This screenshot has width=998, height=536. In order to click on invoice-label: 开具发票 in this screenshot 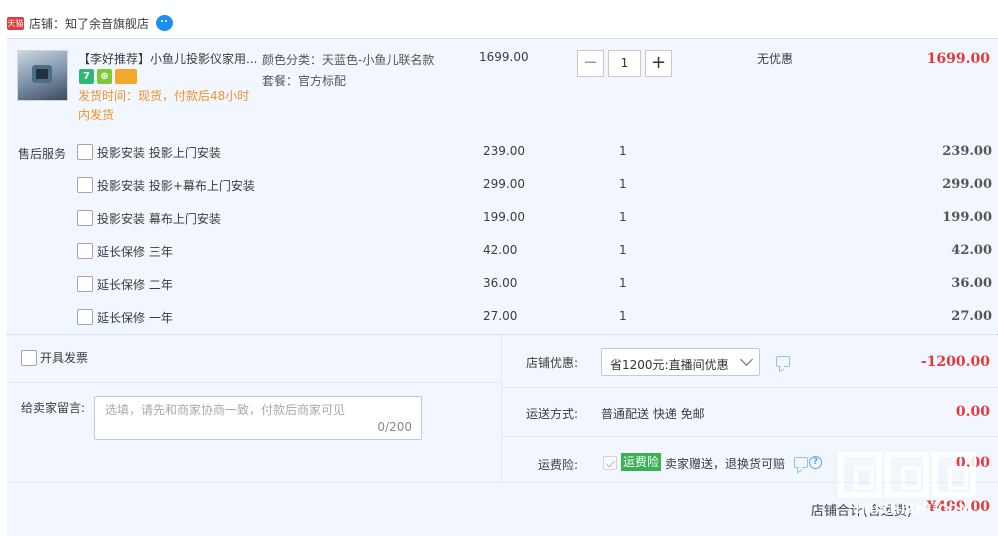, I will do `click(64, 358)`.